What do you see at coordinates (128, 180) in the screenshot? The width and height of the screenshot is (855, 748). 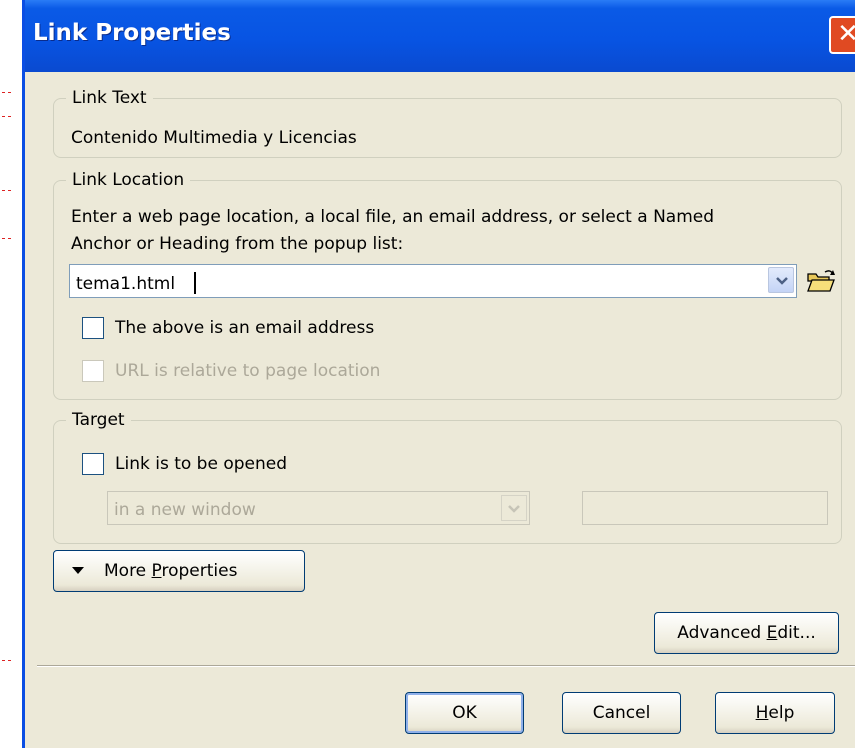 I see `link-location-legend: Link Location` at bounding box center [128, 180].